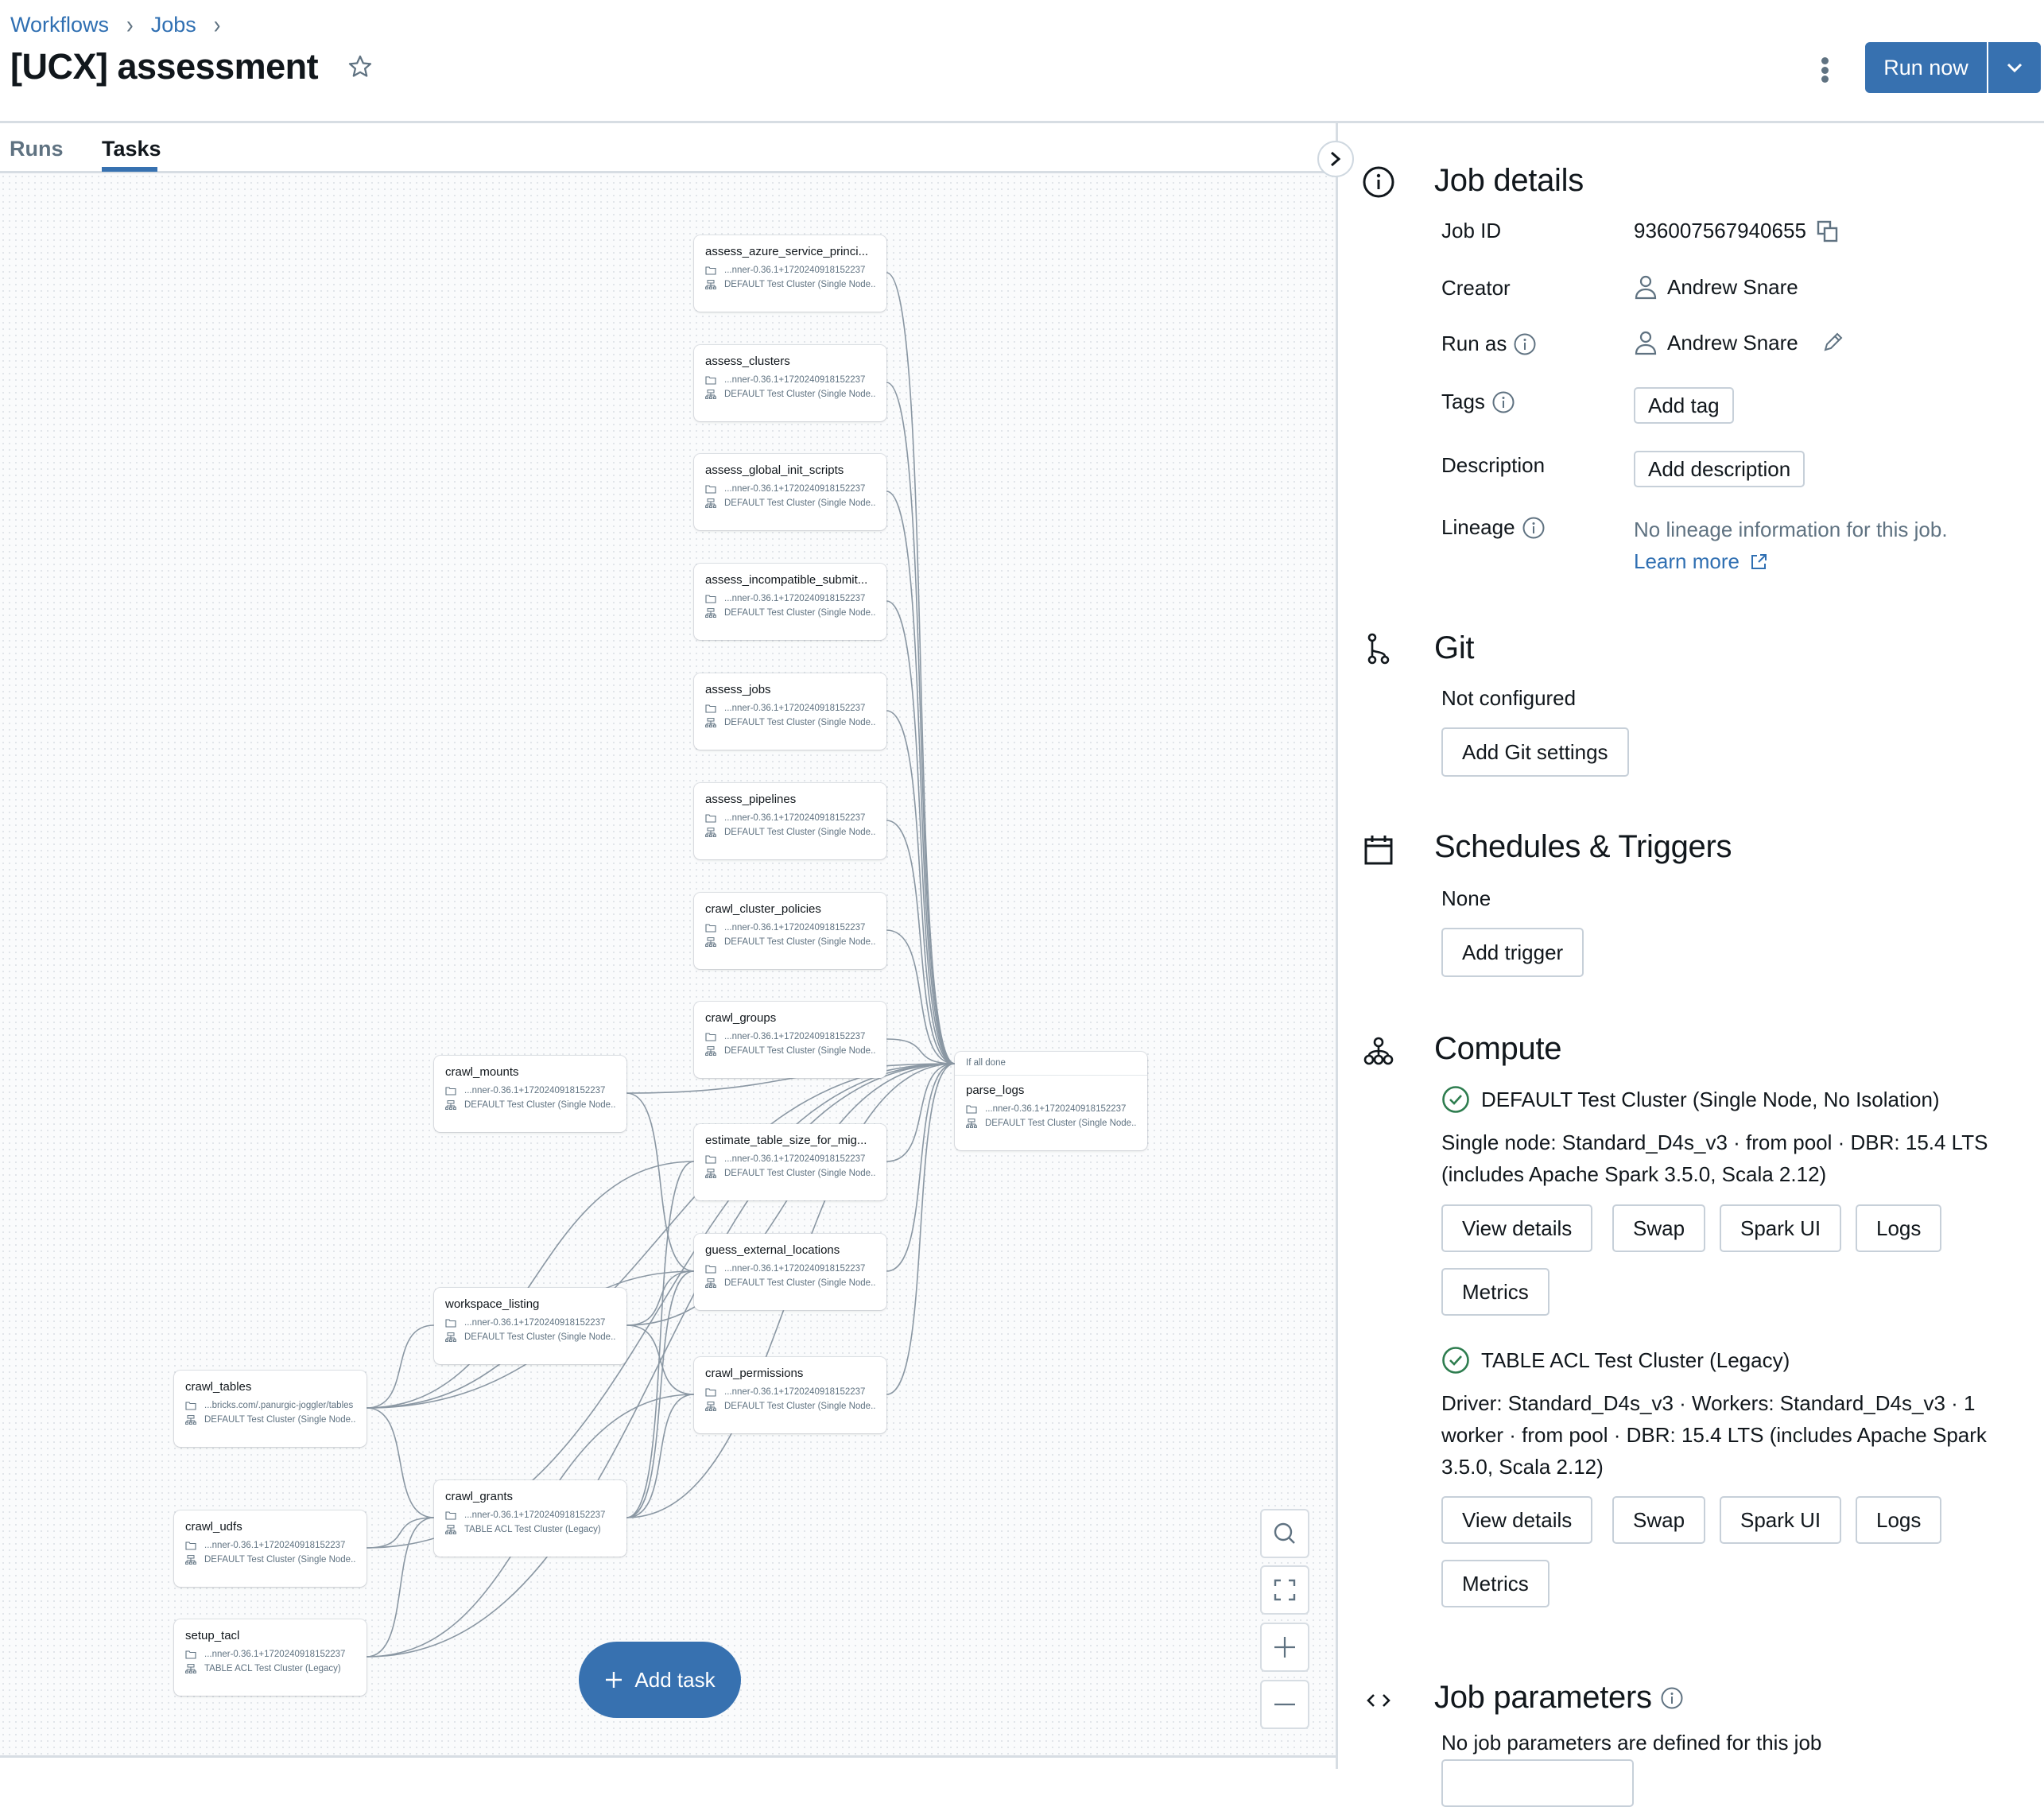 The width and height of the screenshot is (2044, 1807). I want to click on fit-view-button, so click(1284, 1590).